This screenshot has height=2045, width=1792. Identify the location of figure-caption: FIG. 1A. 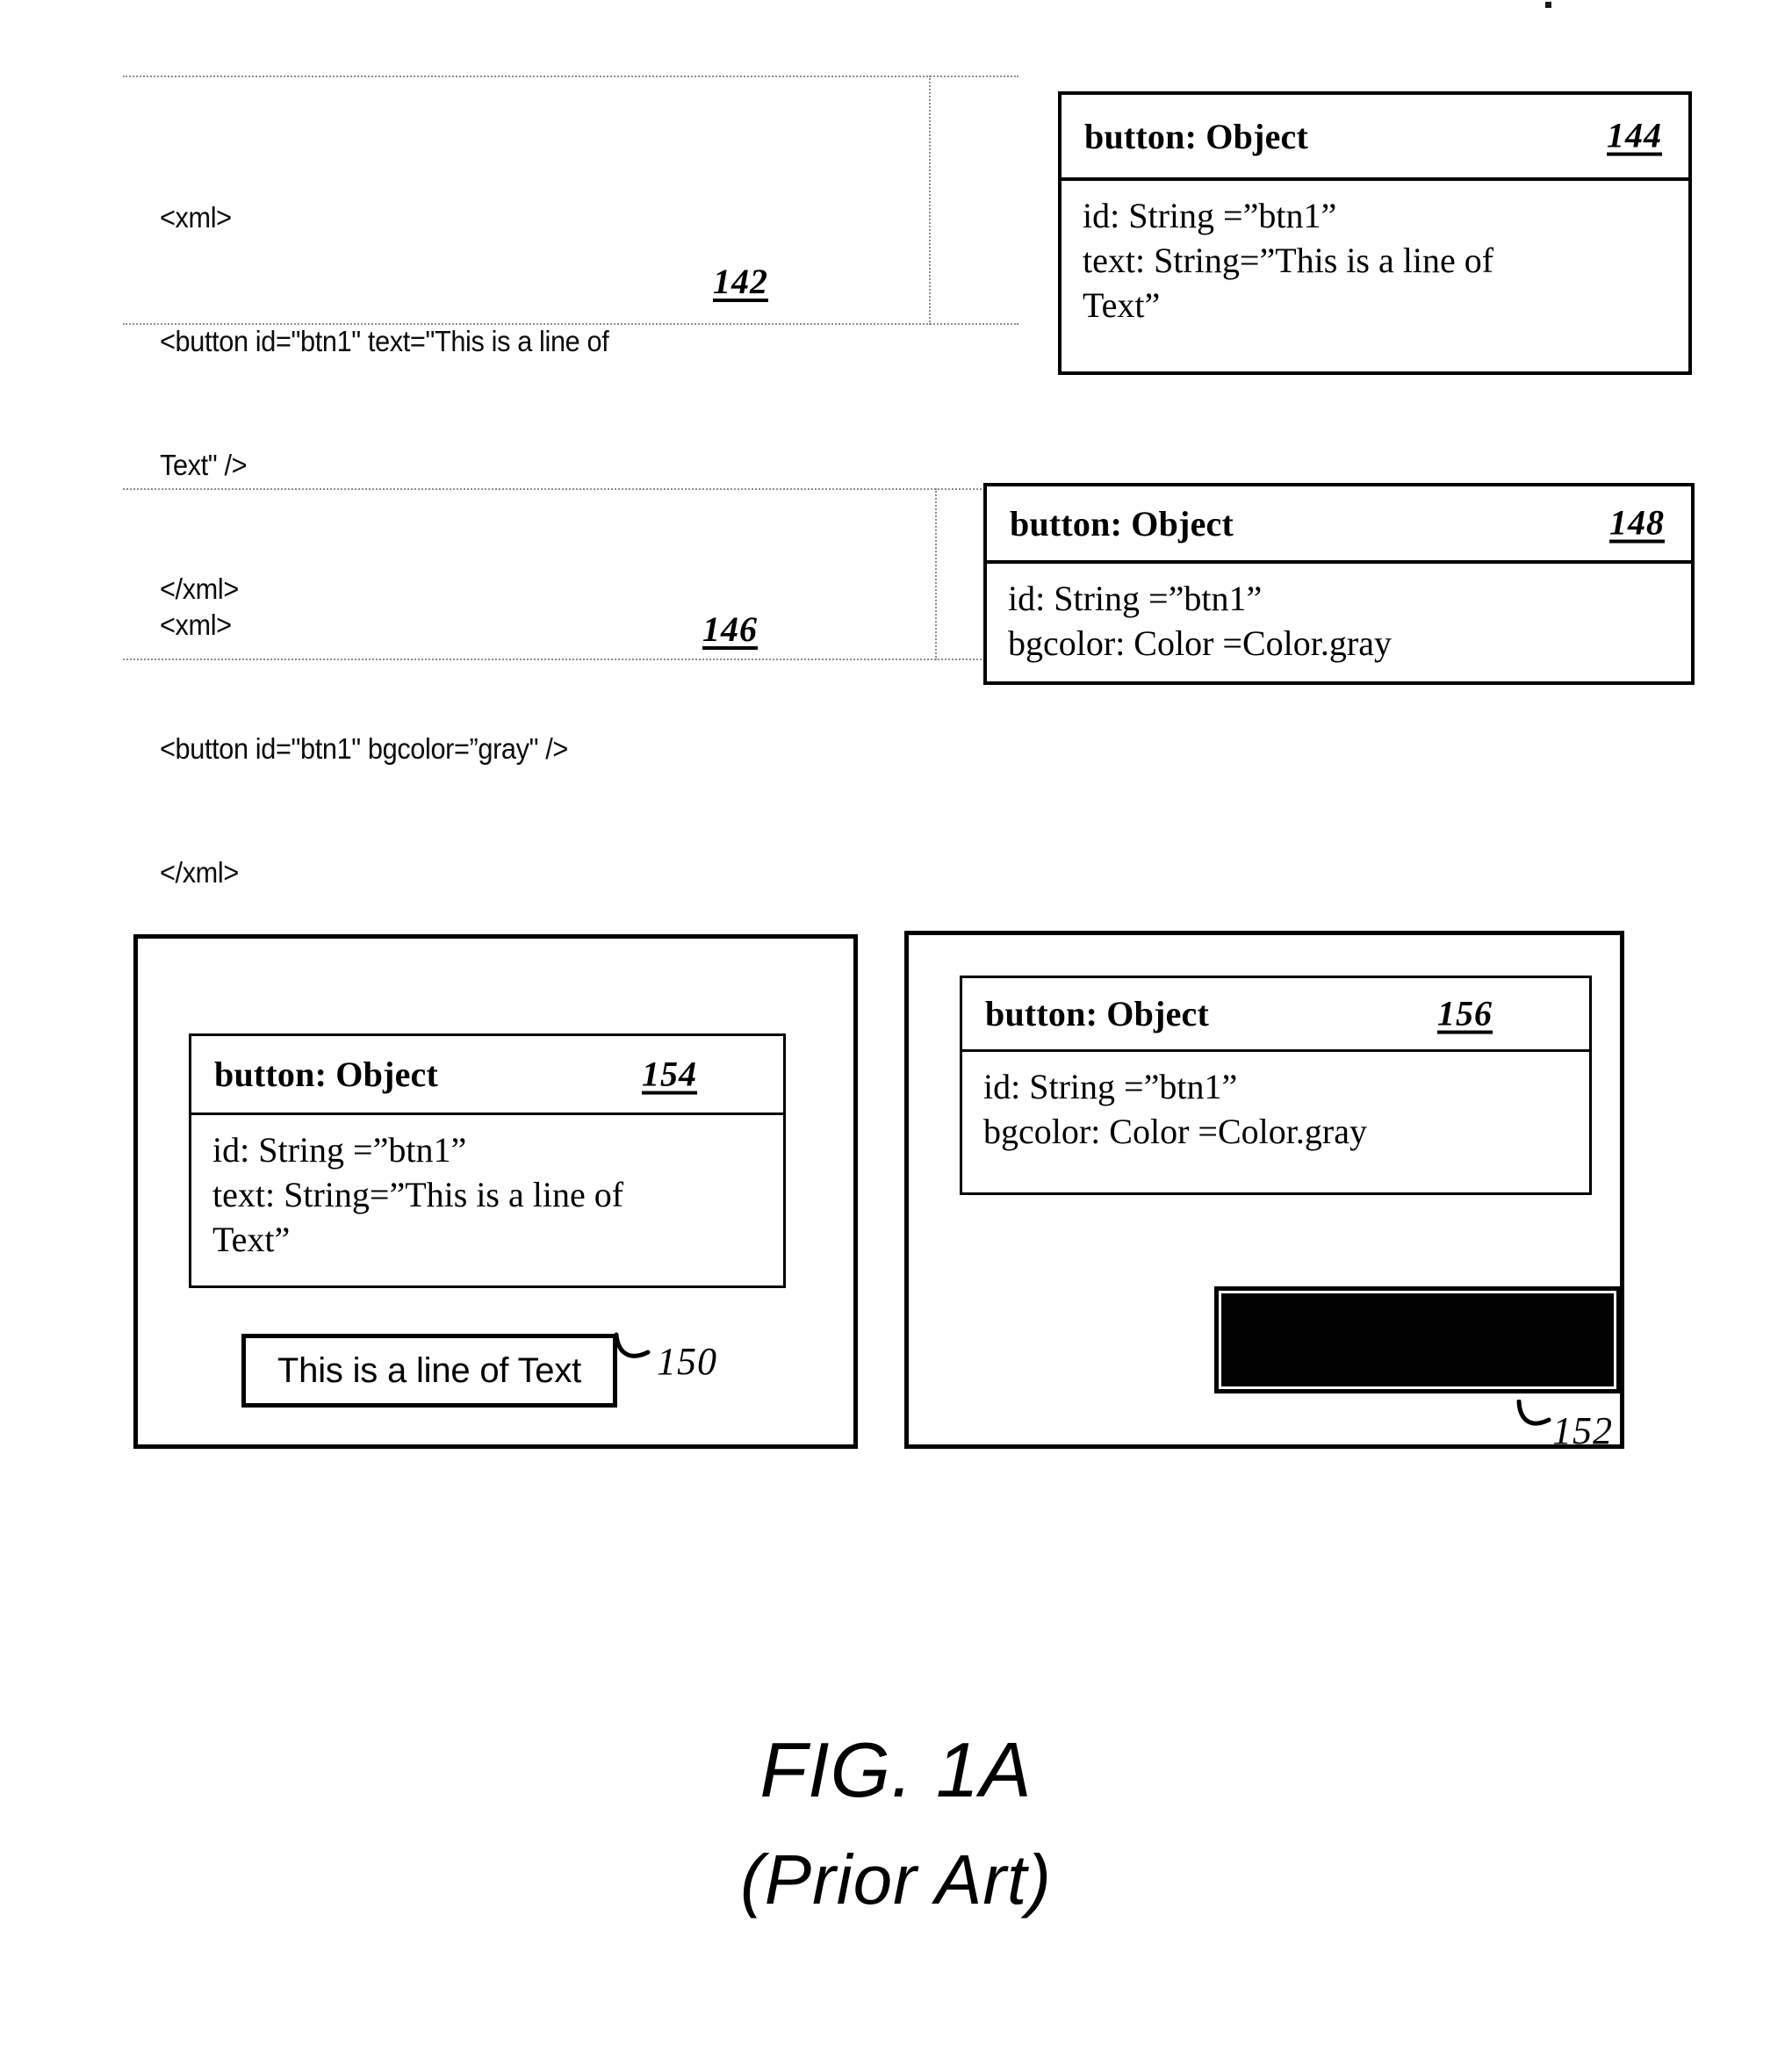
(896, 1769).